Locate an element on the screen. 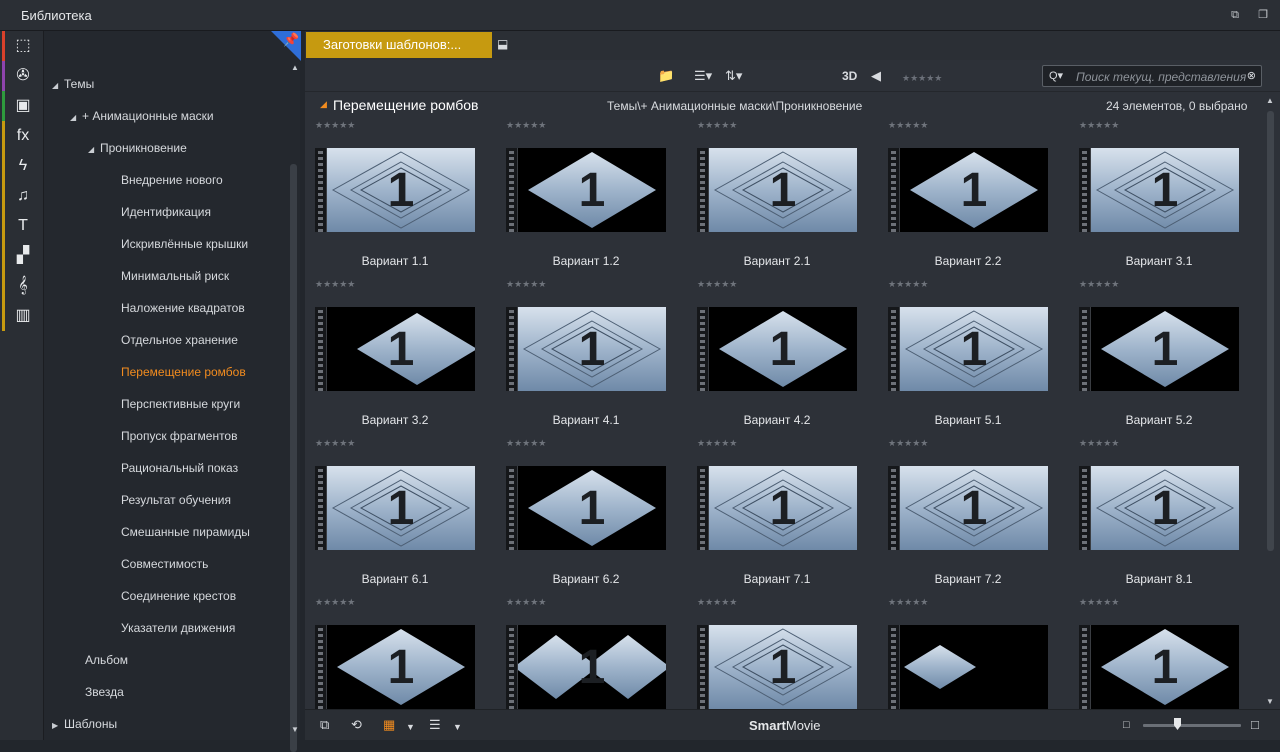  tree-item-album: Альбом is located at coordinates (106, 660).